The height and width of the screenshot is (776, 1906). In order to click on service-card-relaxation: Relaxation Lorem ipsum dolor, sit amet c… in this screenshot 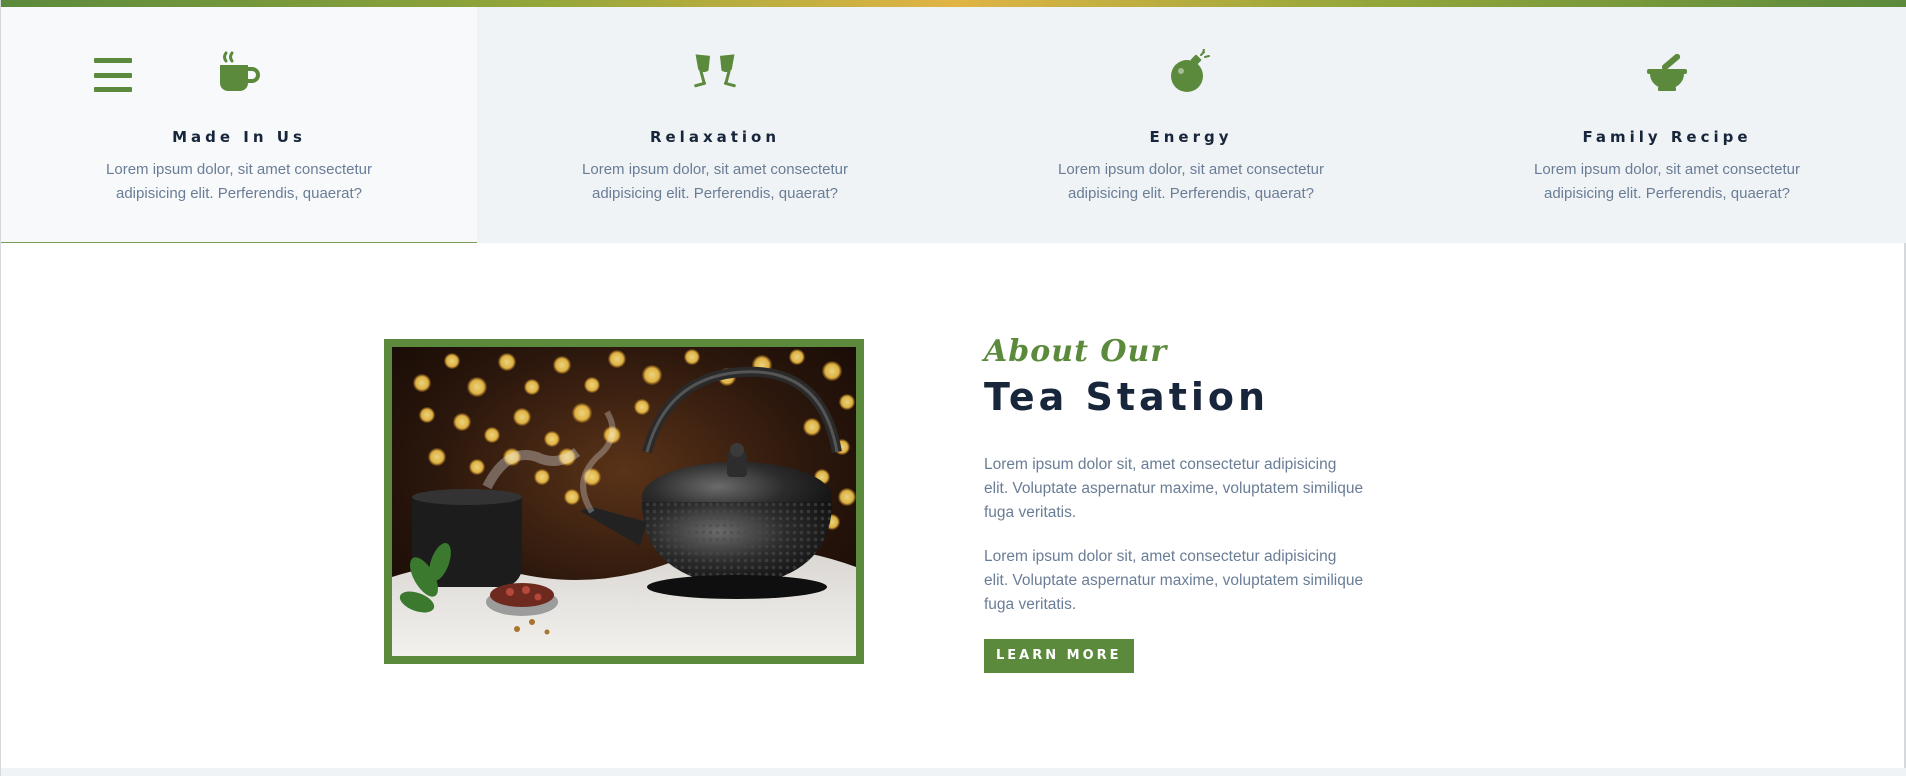, I will do `click(715, 125)`.